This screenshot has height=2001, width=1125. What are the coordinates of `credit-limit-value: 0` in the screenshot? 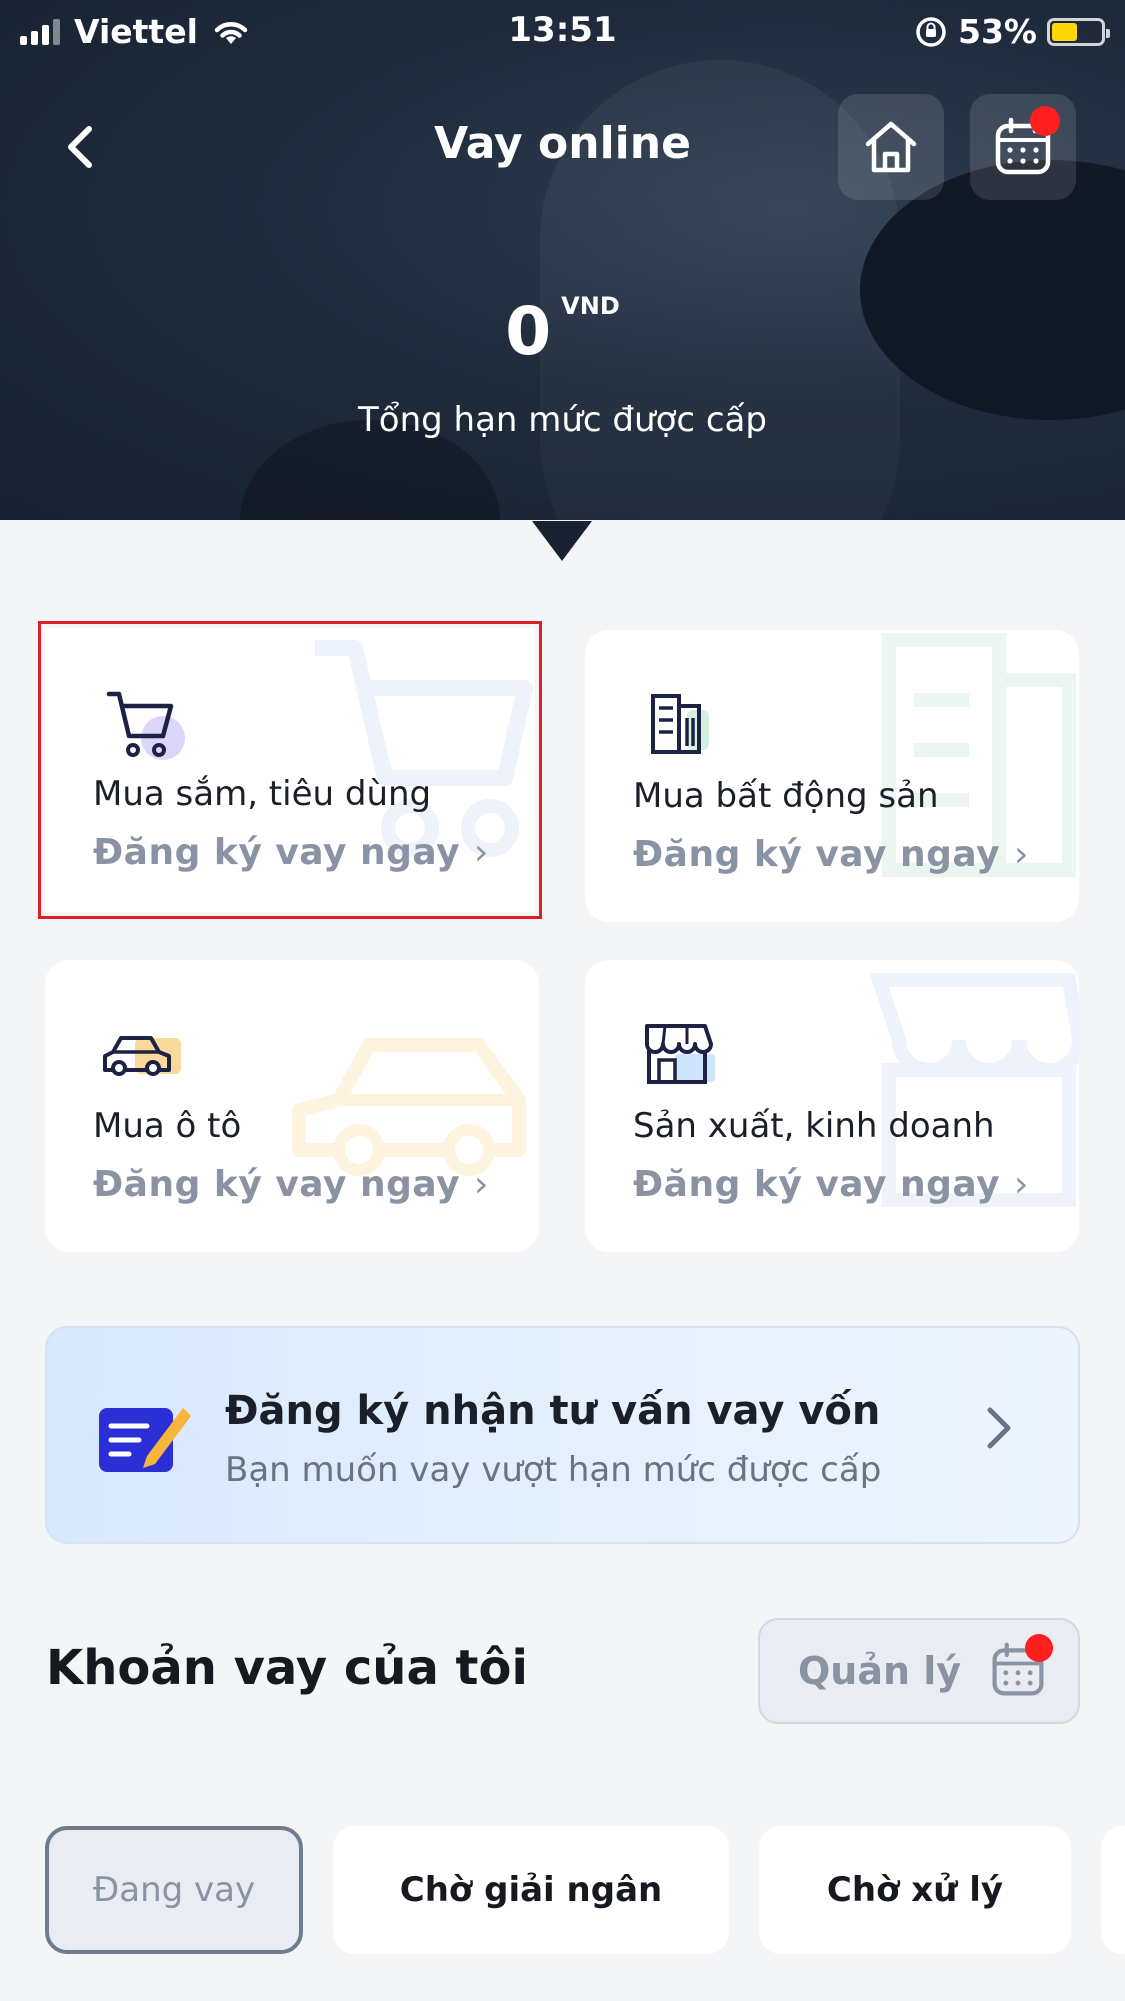 It's located at (528, 331).